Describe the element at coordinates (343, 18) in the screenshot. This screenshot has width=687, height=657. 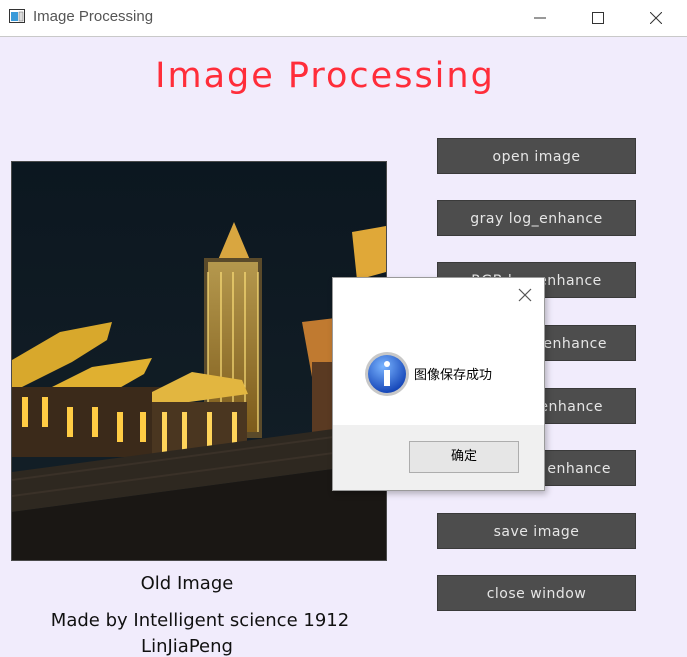
I see `window-titlebar: Image Processing` at that location.